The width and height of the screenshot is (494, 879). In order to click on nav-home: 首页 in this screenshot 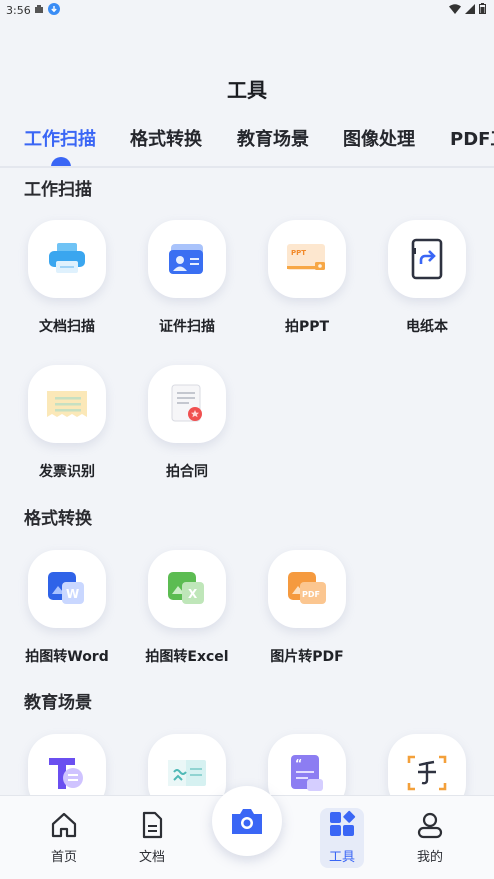, I will do `click(64, 837)`.